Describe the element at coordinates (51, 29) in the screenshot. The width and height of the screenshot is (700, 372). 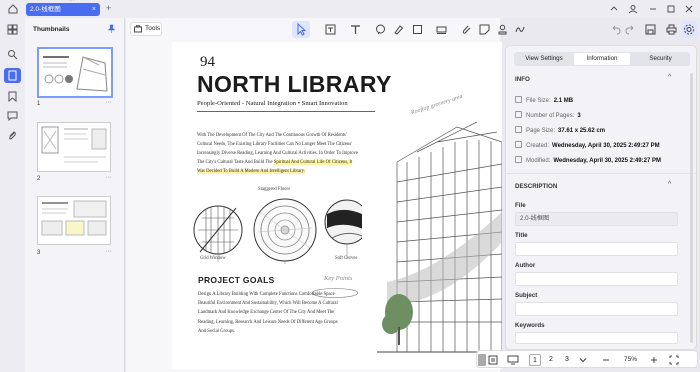
I see `thumbnails-title: Thumbnails` at that location.